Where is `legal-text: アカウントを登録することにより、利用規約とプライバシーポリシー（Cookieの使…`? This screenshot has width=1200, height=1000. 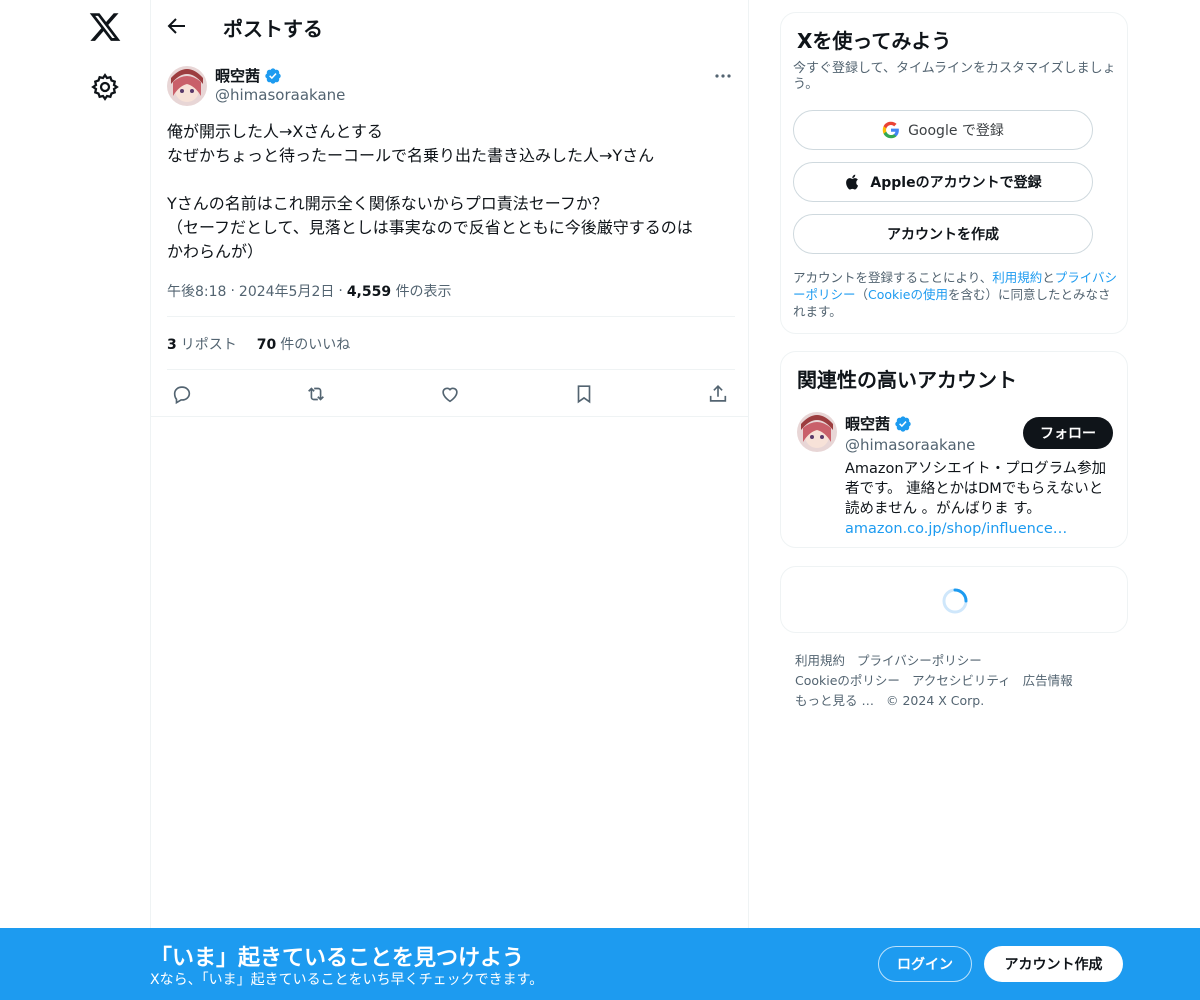 legal-text: アカウントを登録することにより、利用規約とプライバシーポリシー（Cookieの使… is located at coordinates (956, 294).